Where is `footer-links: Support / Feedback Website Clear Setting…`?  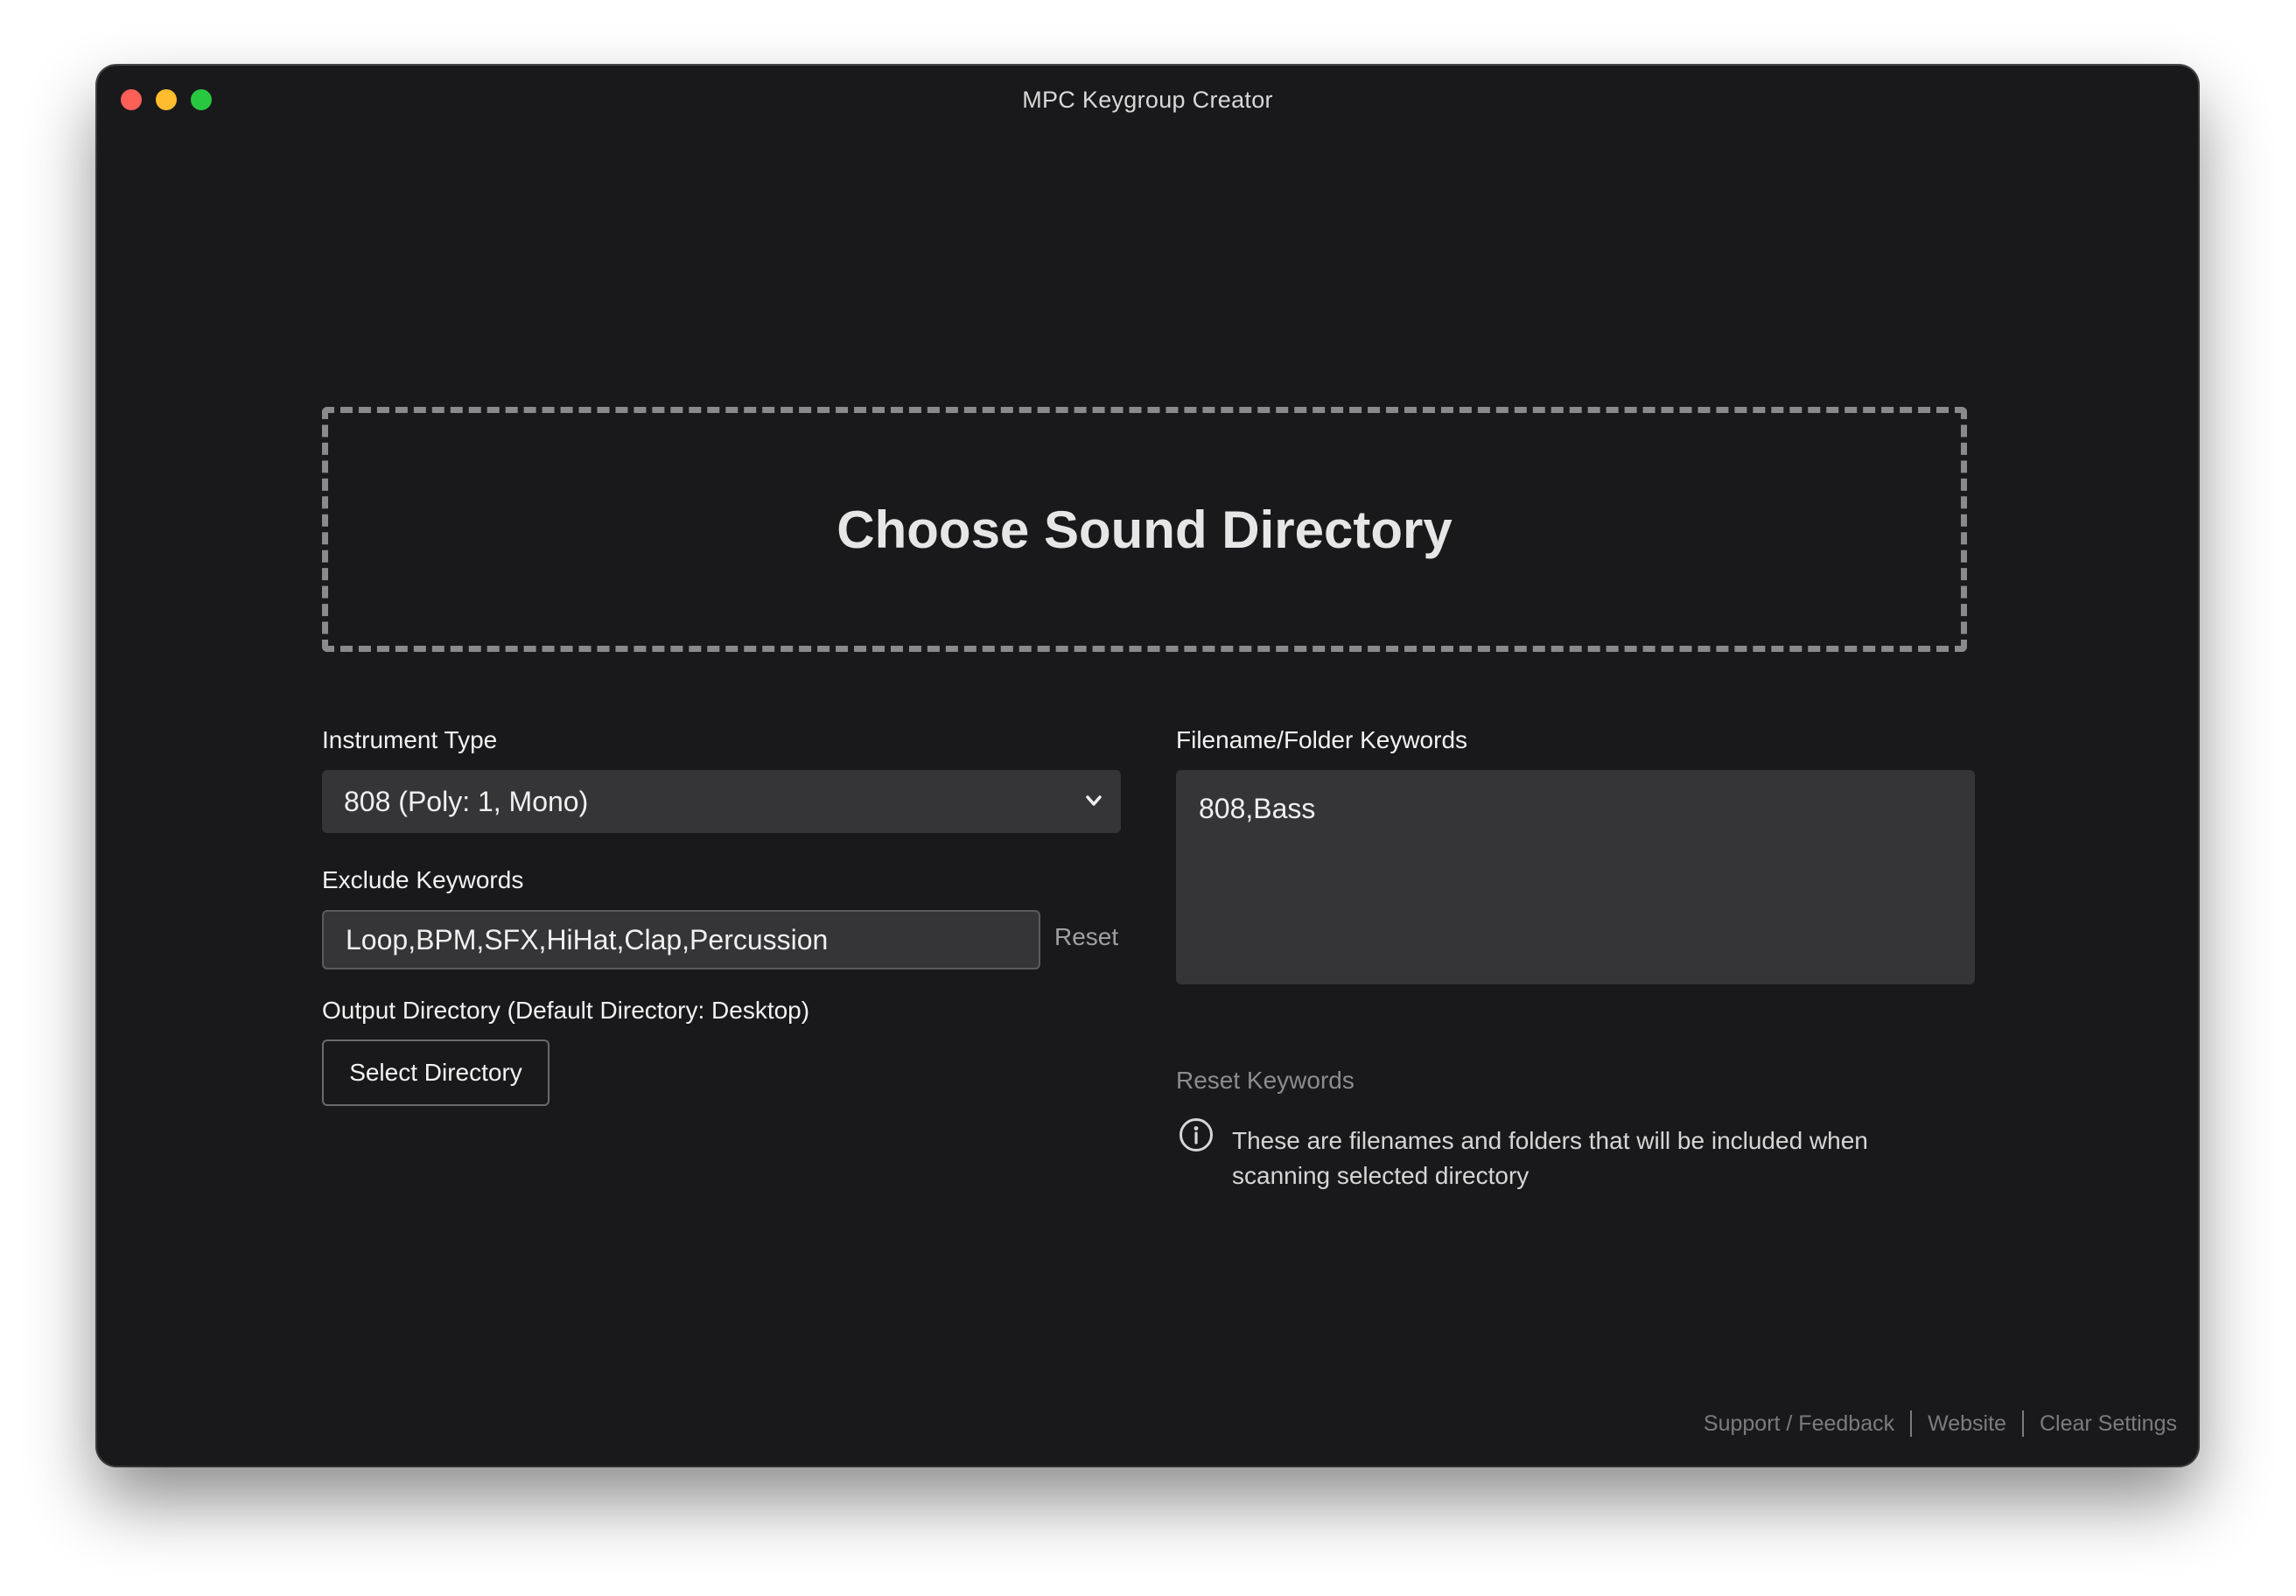
footer-links: Support / Feedback Website Clear Setting… is located at coordinates (1940, 1423).